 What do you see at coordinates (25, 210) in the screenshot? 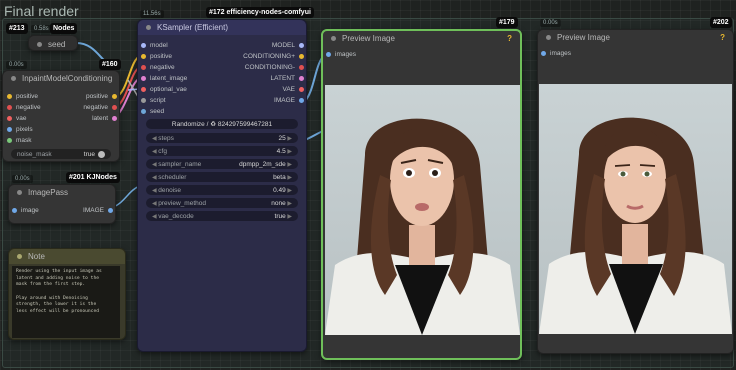
I see `imagepass-input-image: image` at bounding box center [25, 210].